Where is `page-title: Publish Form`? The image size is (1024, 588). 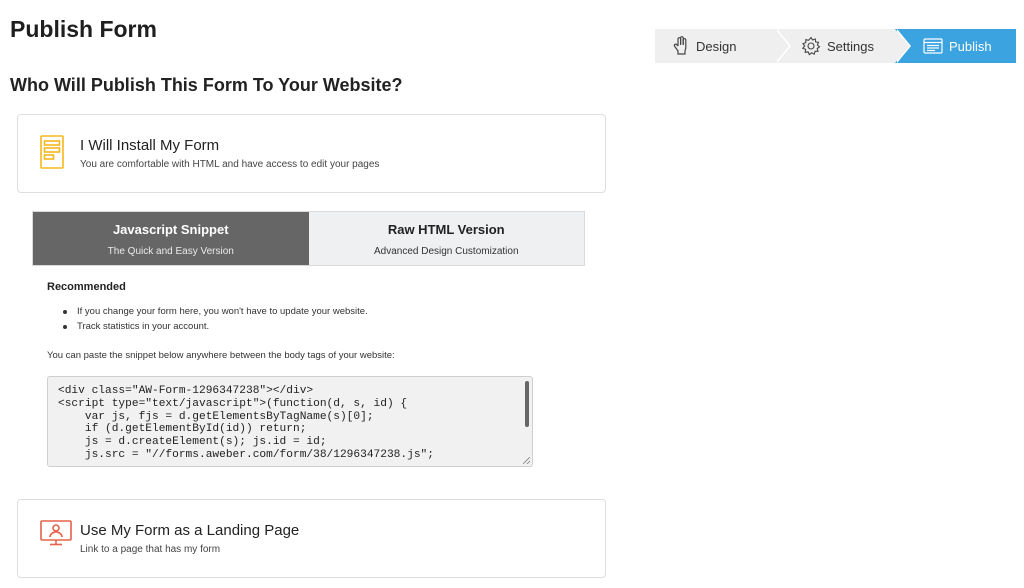 page-title: Publish Form is located at coordinates (83, 29).